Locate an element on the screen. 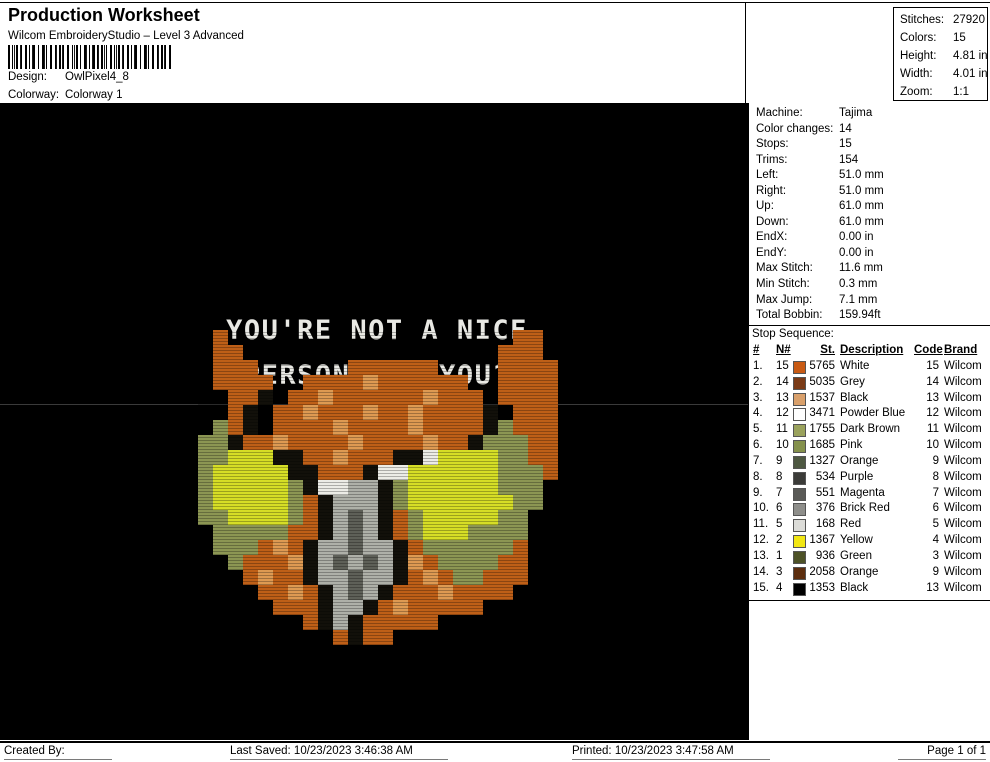 The width and height of the screenshot is (990, 762). stop-sequence-row: 3. 13 1537 Black 13 Wilcom is located at coordinates (869, 399).